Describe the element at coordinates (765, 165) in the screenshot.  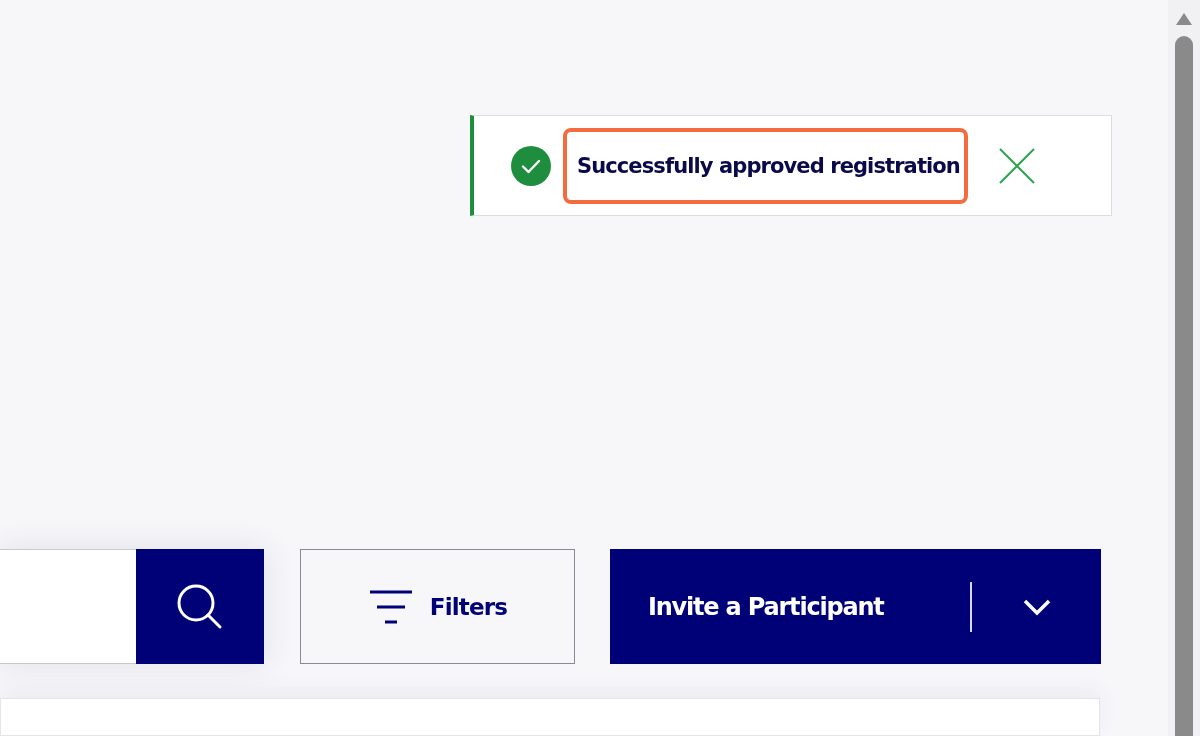
I see `toast-message: Successfully approved registration` at that location.